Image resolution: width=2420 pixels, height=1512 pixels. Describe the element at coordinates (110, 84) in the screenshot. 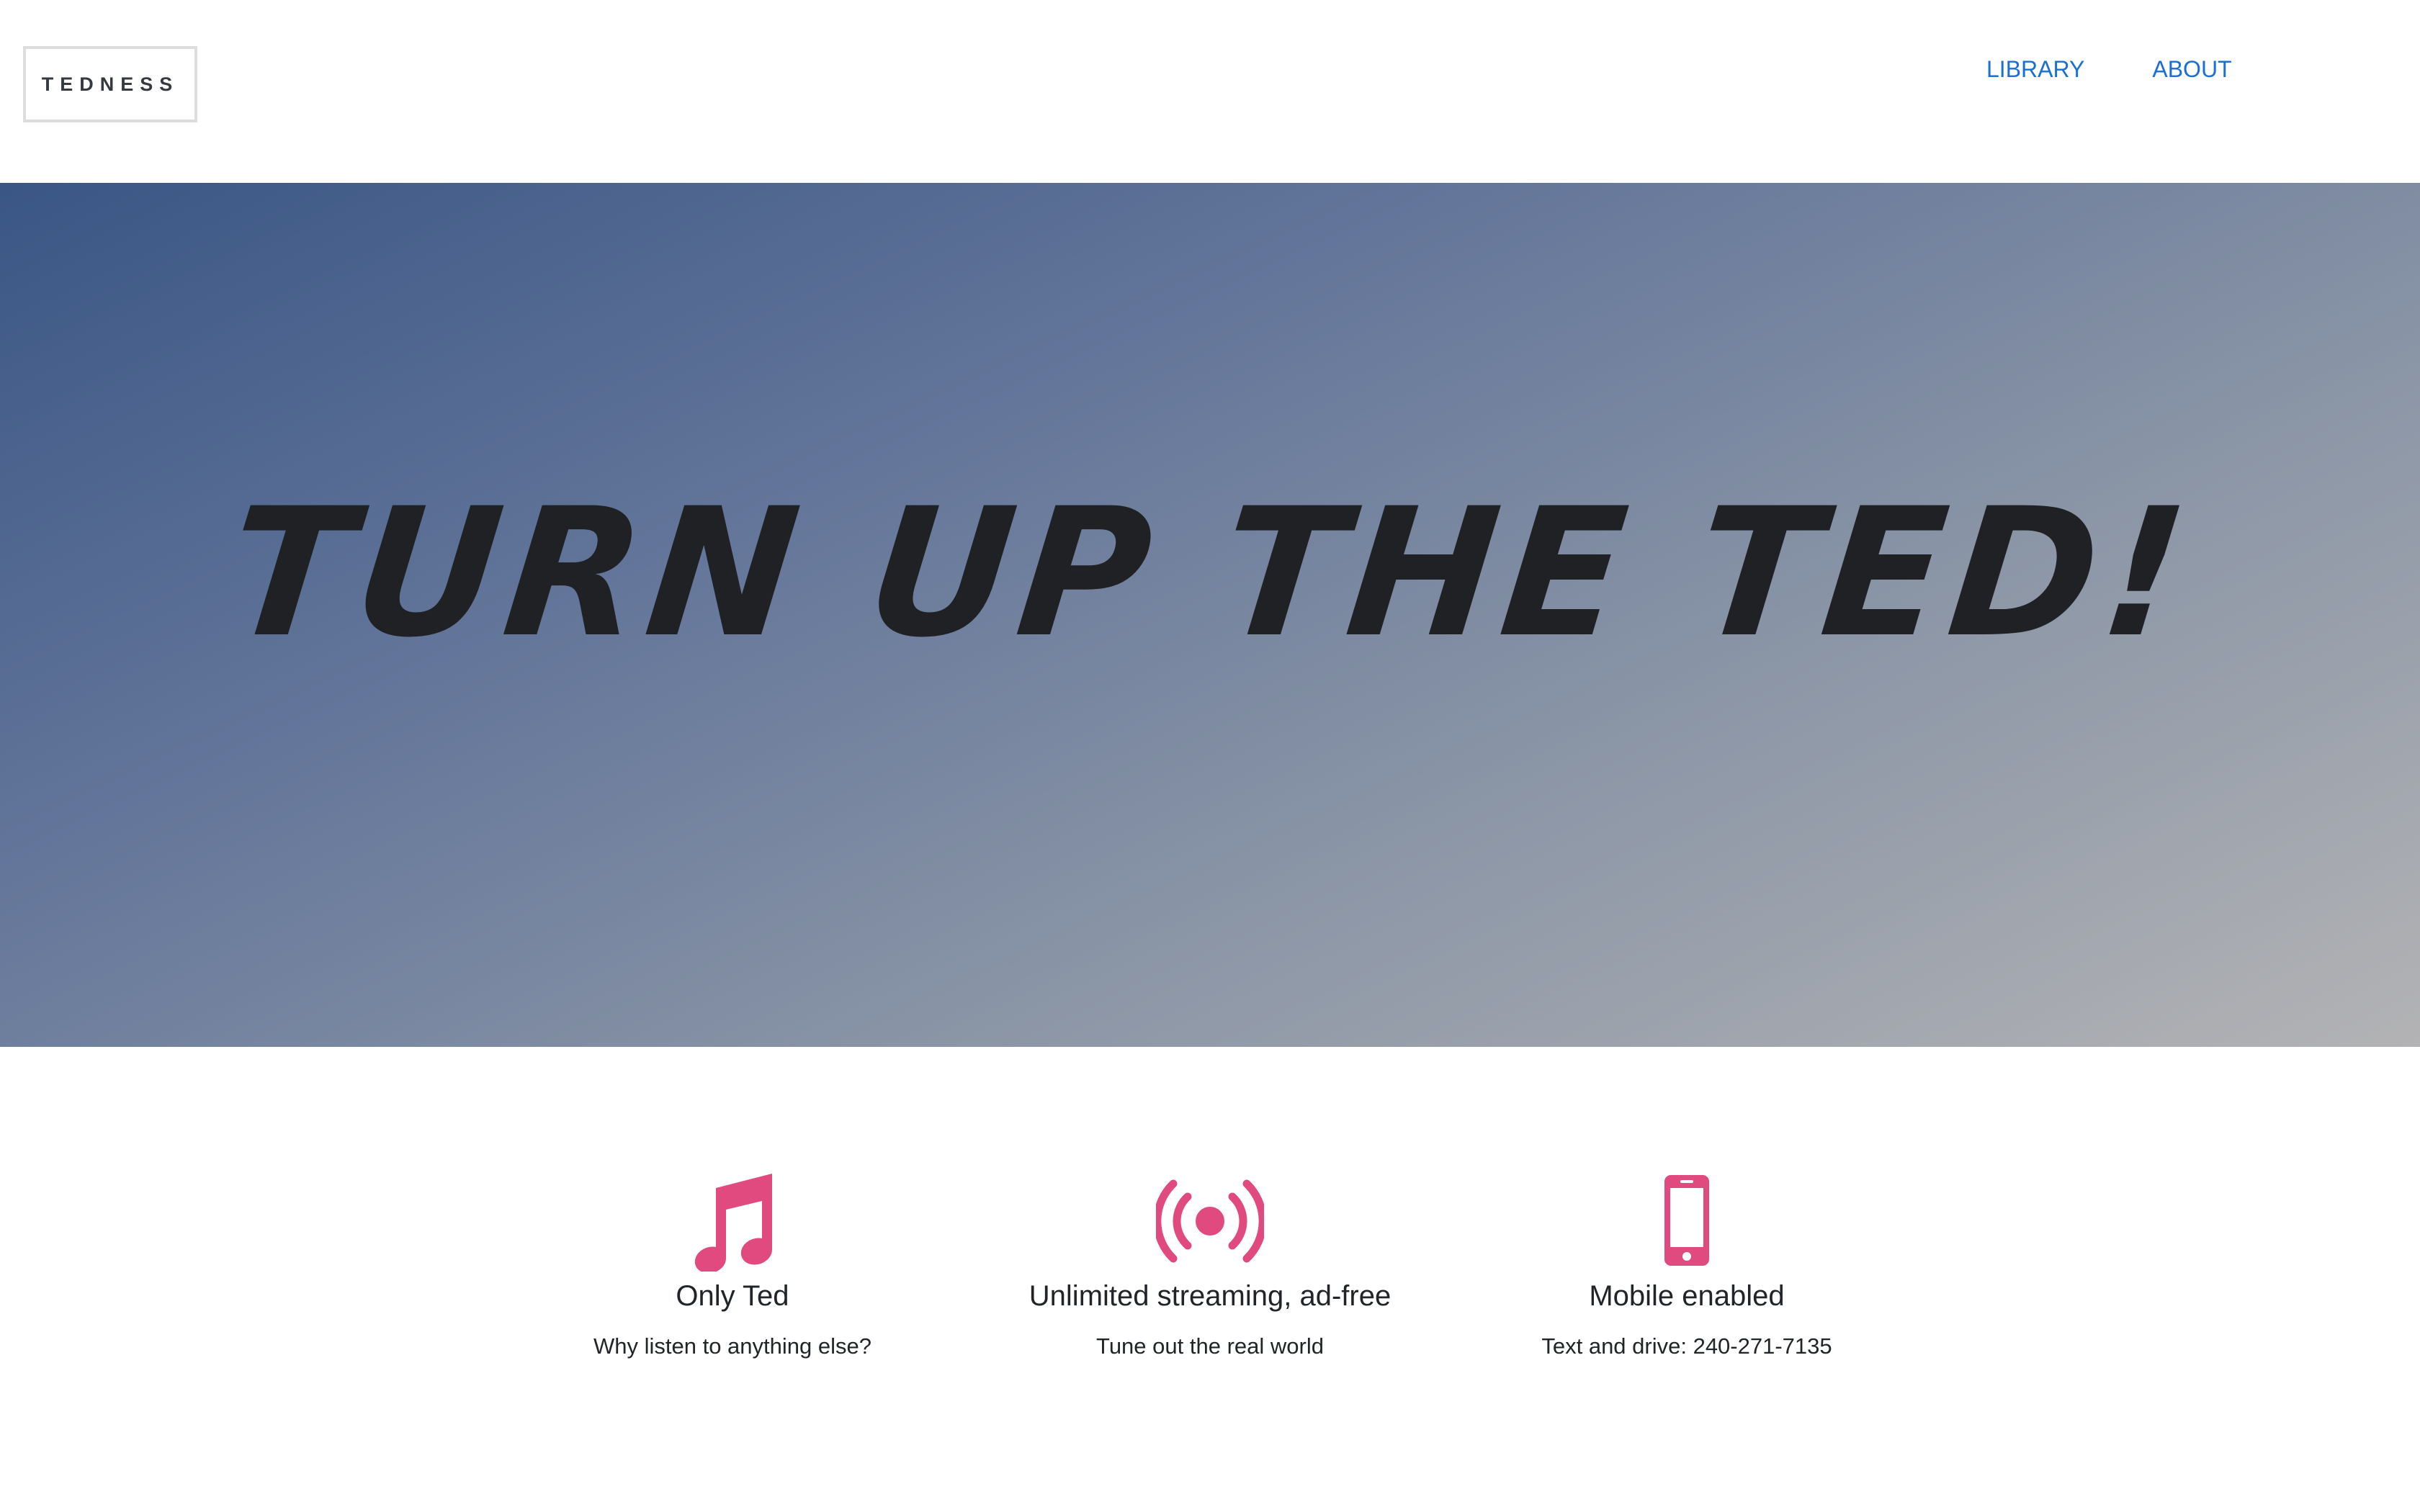

I see `brand-logo-link: TEDNESS` at that location.